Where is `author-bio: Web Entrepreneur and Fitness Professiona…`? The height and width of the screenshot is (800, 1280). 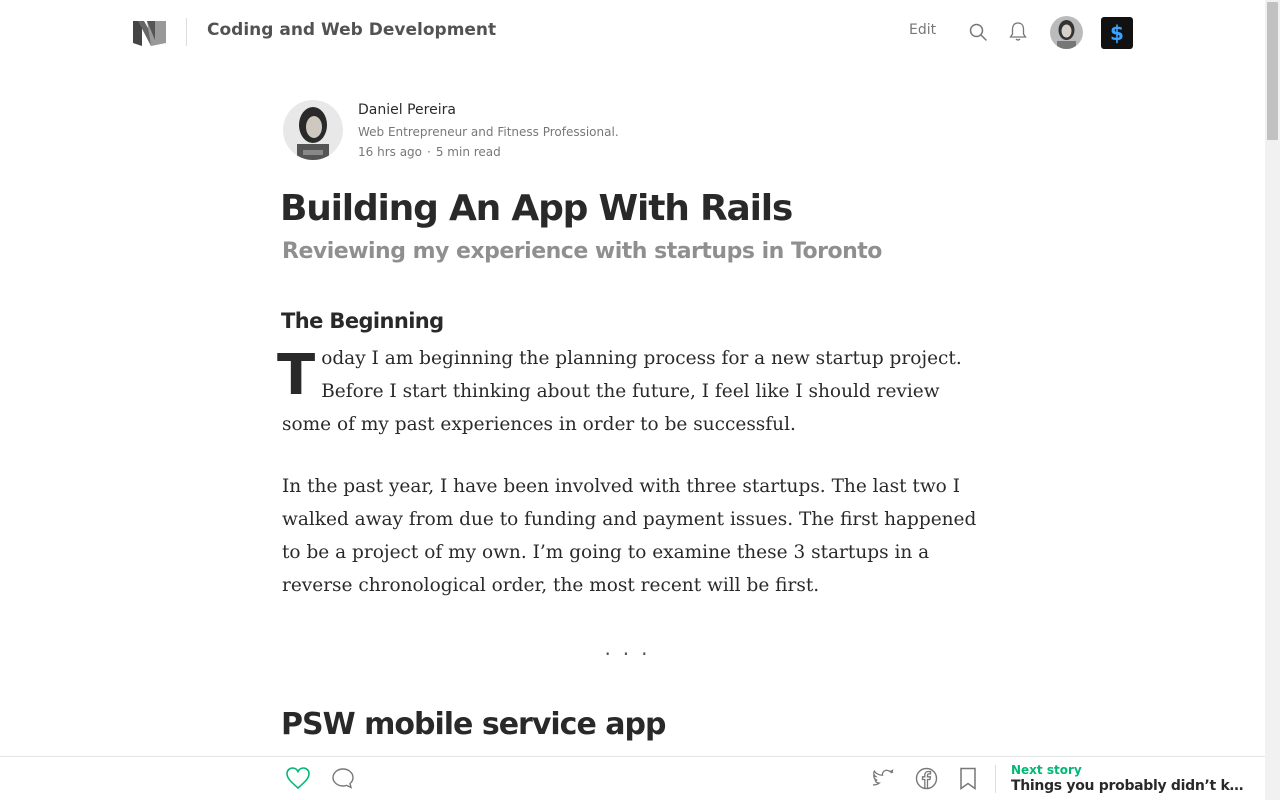
author-bio: Web Entrepreneur and Fitness Professiona… is located at coordinates (488, 132).